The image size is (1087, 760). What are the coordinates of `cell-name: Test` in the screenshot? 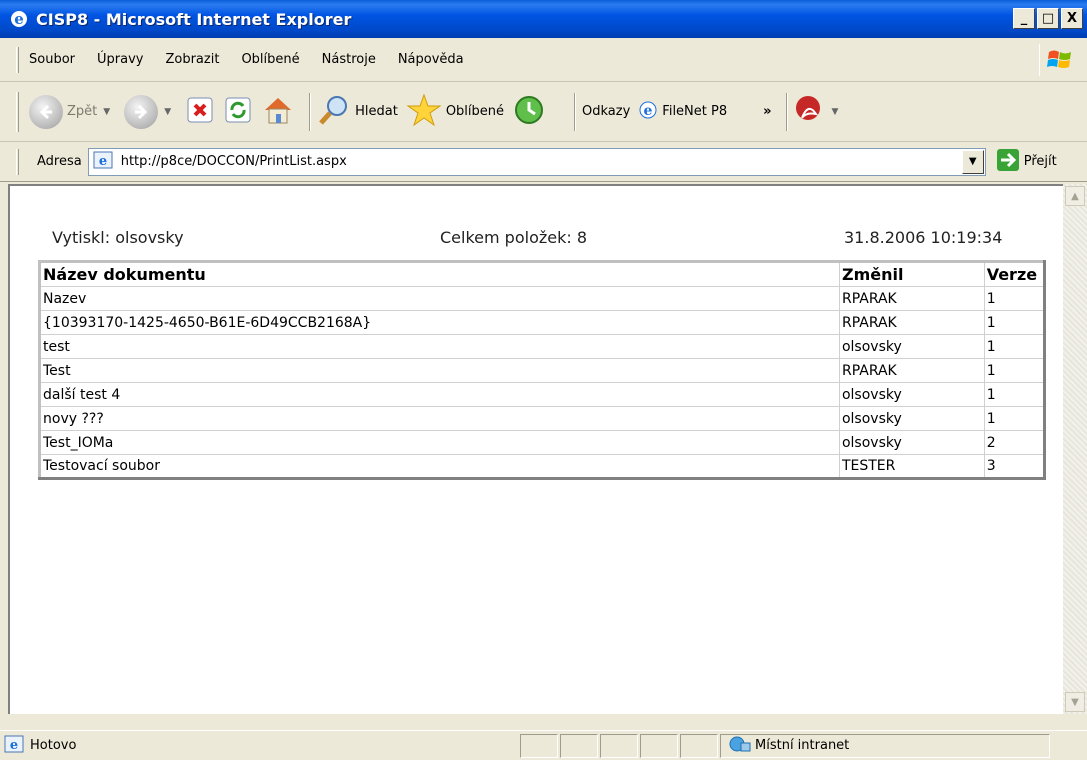 It's located at (439, 370).